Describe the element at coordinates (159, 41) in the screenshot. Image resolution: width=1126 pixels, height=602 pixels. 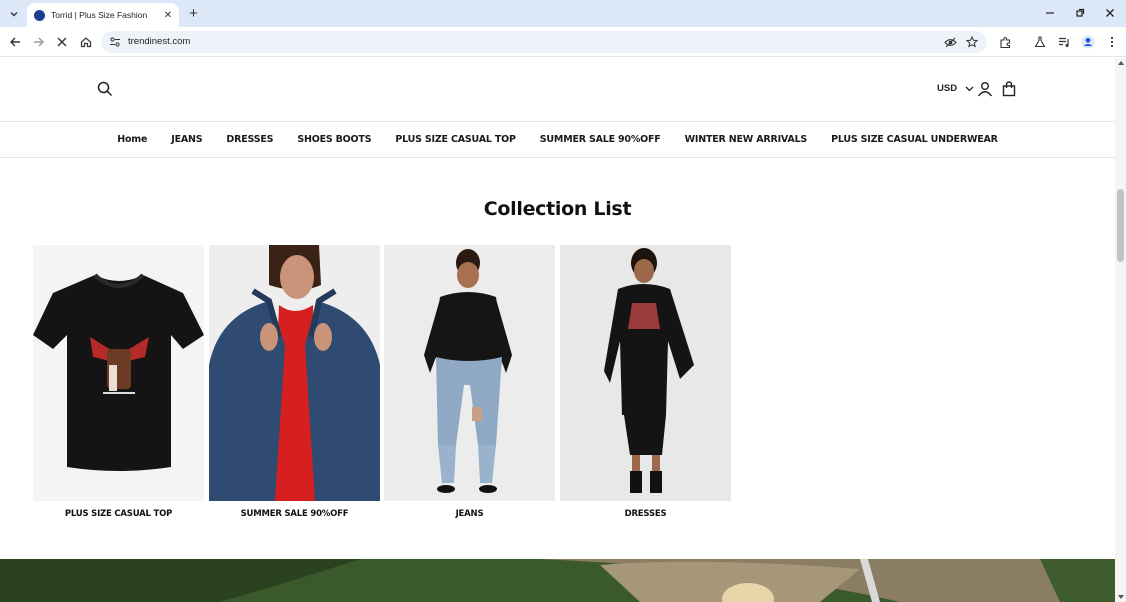
I see `url-text: trendinest.com` at that location.